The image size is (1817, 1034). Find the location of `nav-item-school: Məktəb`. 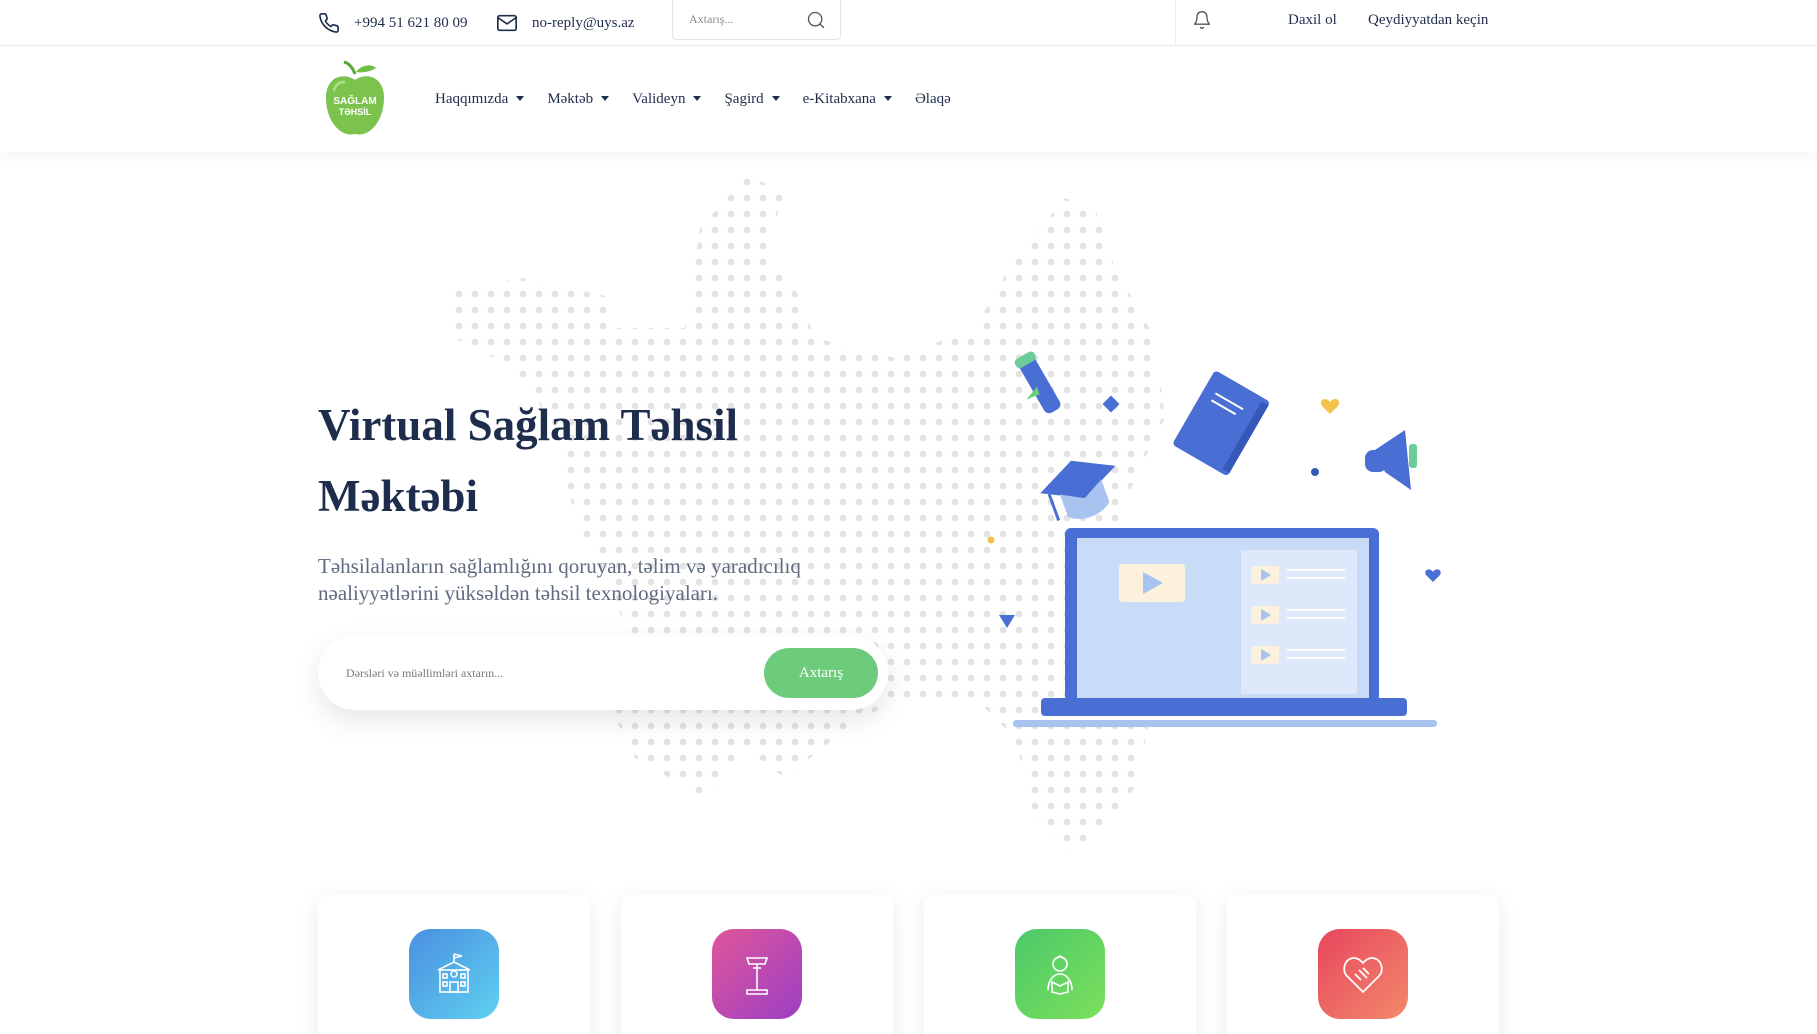

nav-item-school: Məktəb is located at coordinates (578, 99).